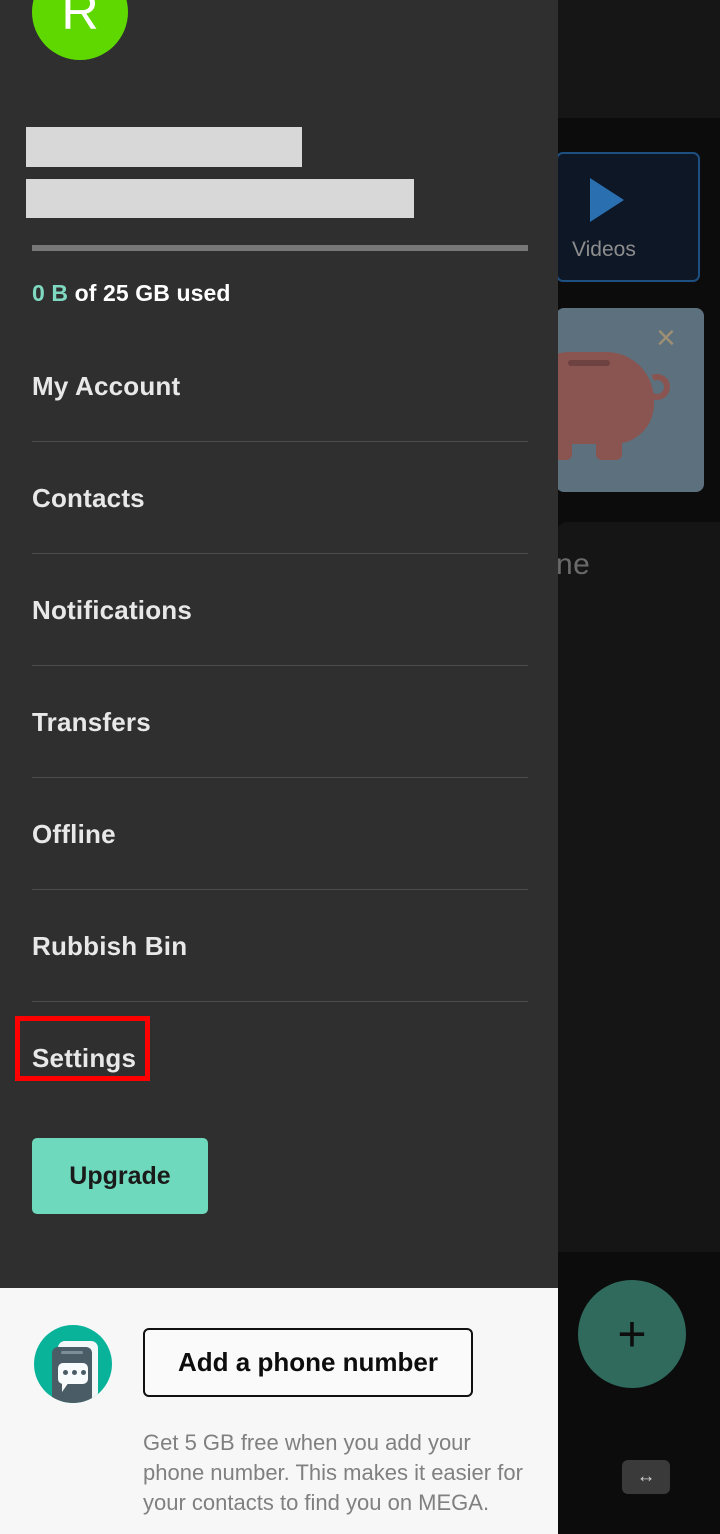  What do you see at coordinates (106, 385) in the screenshot?
I see `sidebar-item-label: My Account` at bounding box center [106, 385].